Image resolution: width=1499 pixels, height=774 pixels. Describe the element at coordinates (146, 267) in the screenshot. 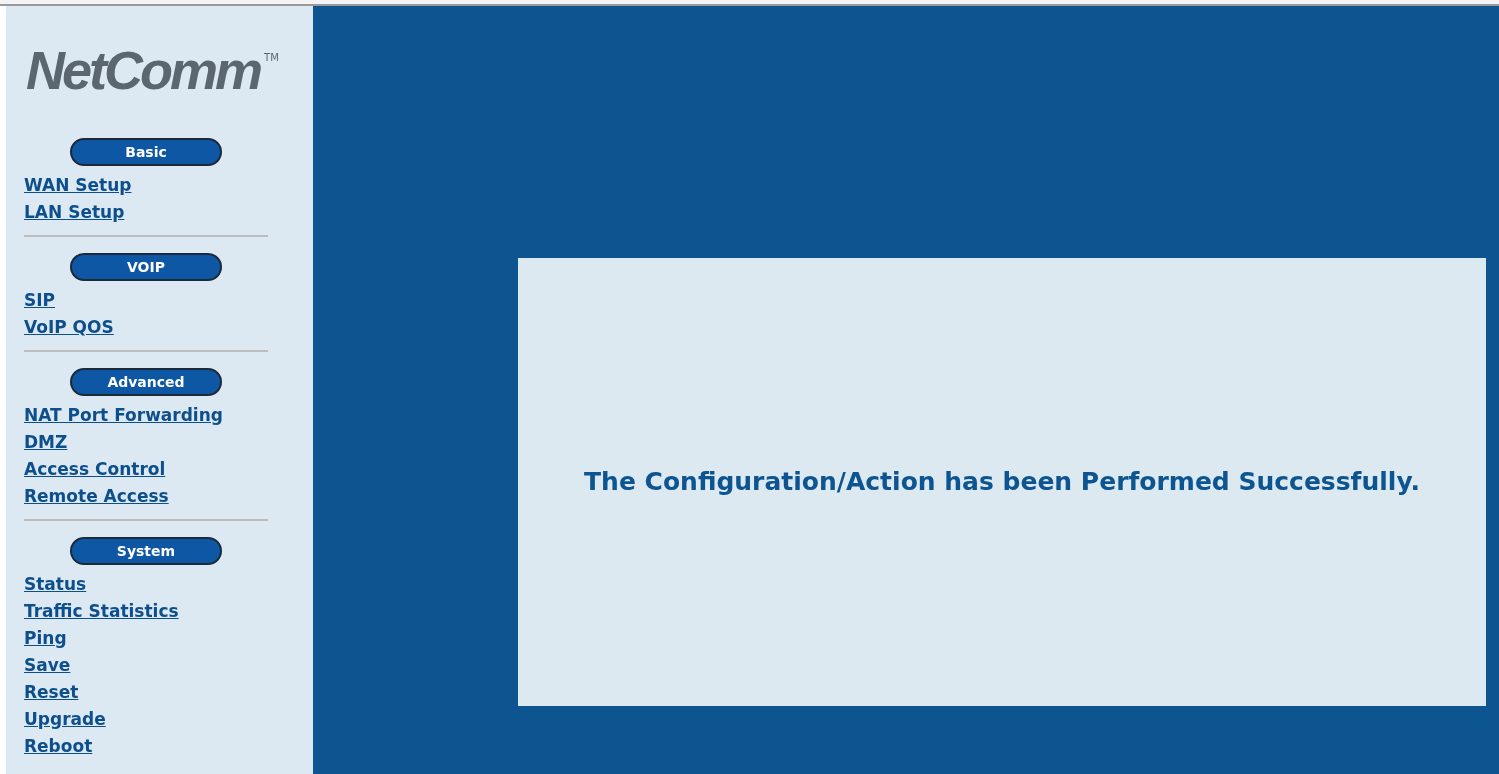

I see `section-header: VOIP` at that location.